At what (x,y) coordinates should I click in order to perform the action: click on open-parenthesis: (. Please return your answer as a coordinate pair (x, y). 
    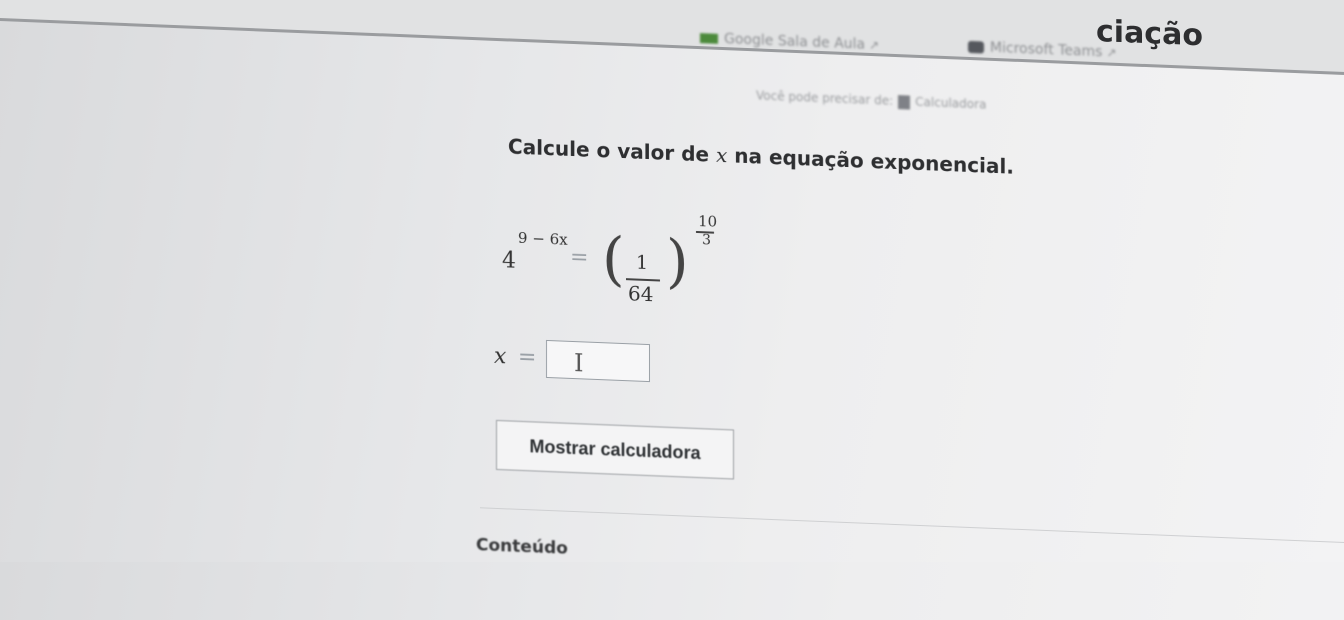
    Looking at the image, I should click on (613, 259).